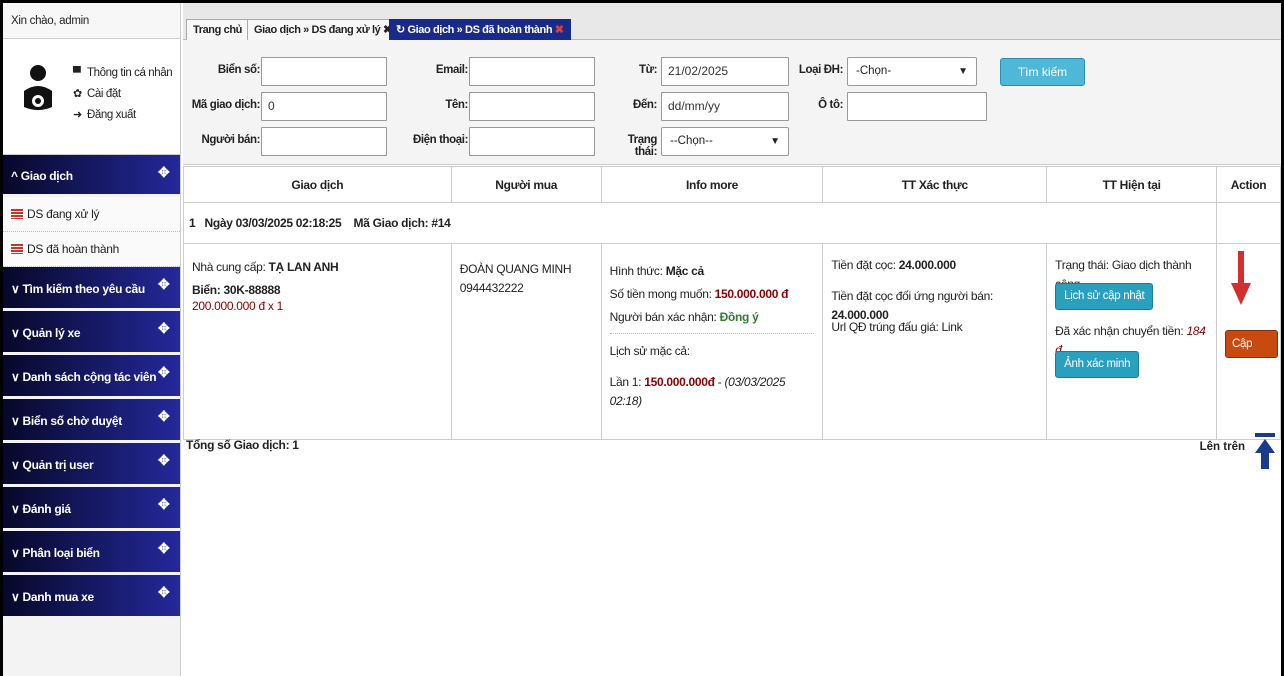 Image resolution: width=1284 pixels, height=676 pixels. What do you see at coordinates (775, 141) in the screenshot?
I see `chevron-down-icon: ▼` at bounding box center [775, 141].